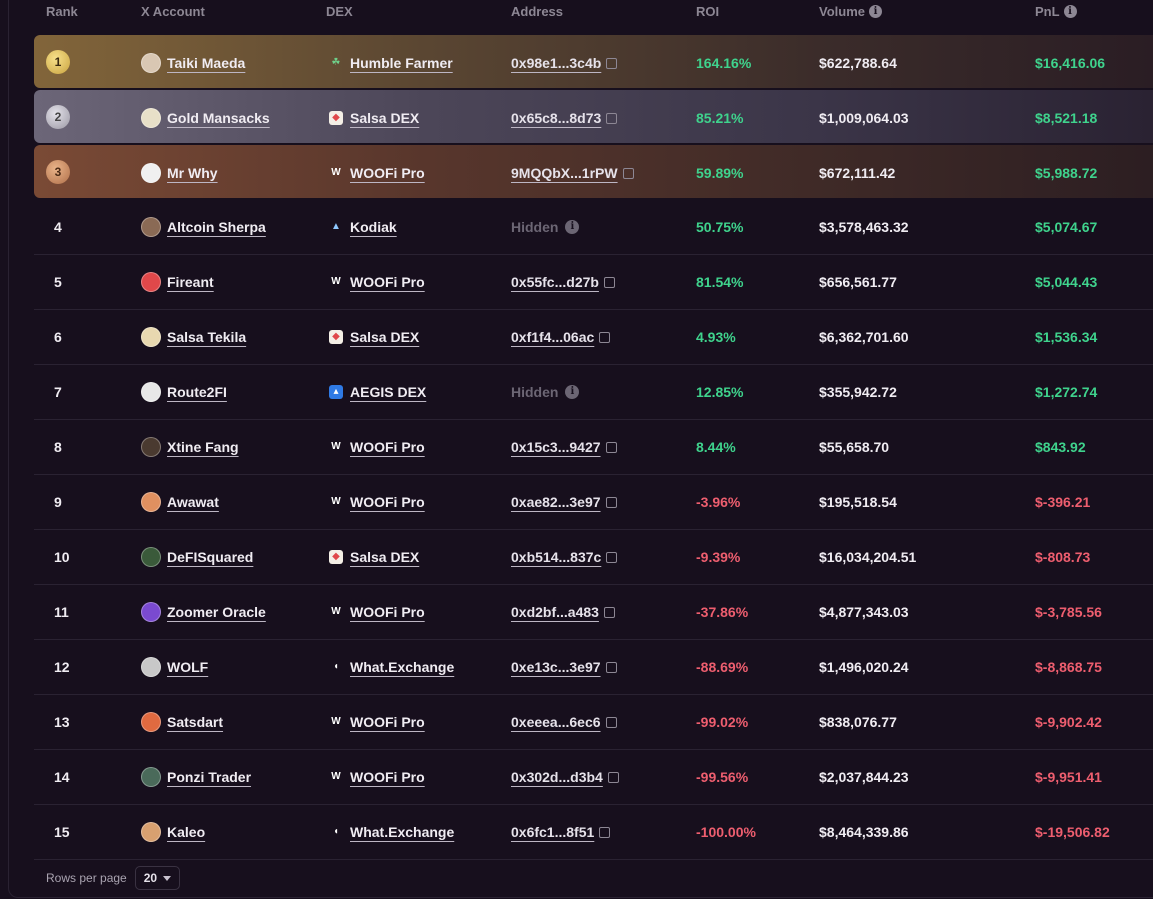 This screenshot has width=1153, height=899. I want to click on account-link: Taiki Maeda, so click(206, 63).